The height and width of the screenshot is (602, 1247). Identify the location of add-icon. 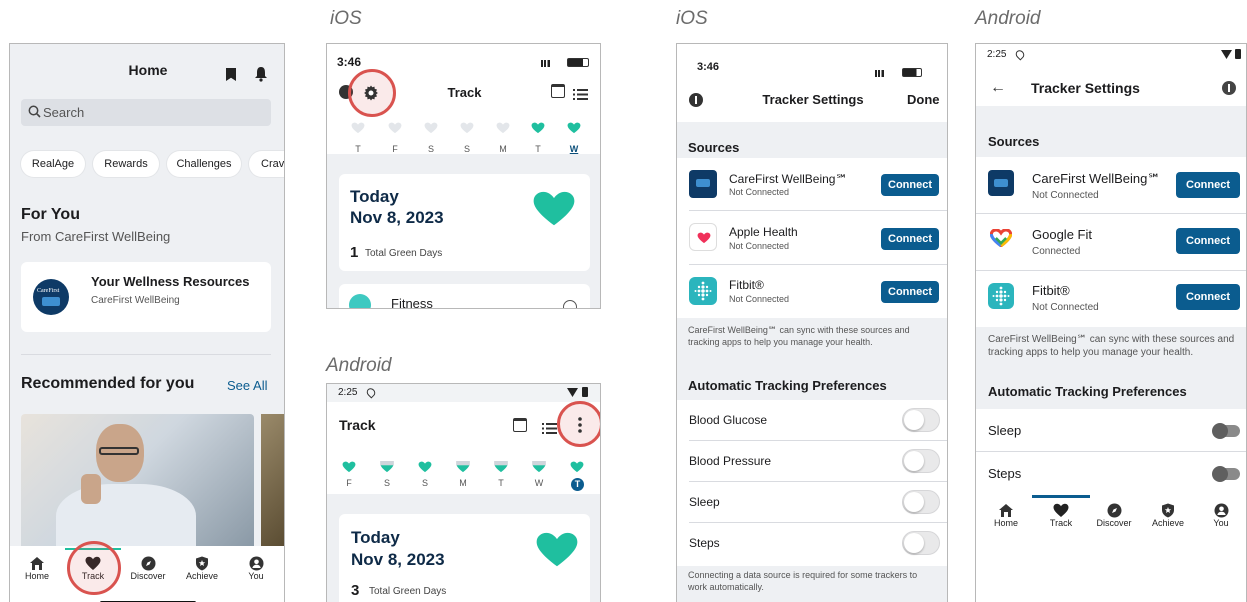
(570, 304).